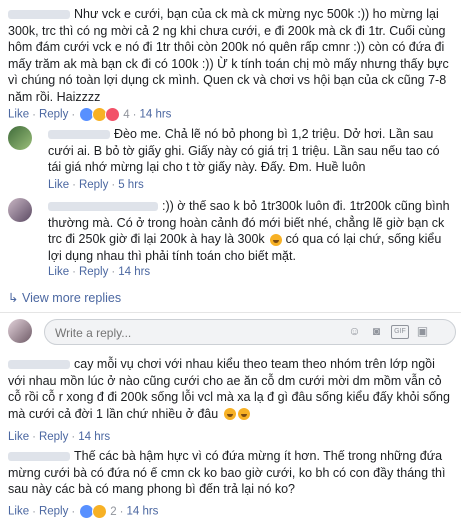  What do you see at coordinates (376, 331) in the screenshot?
I see `camera-icon: ◙` at bounding box center [376, 331].